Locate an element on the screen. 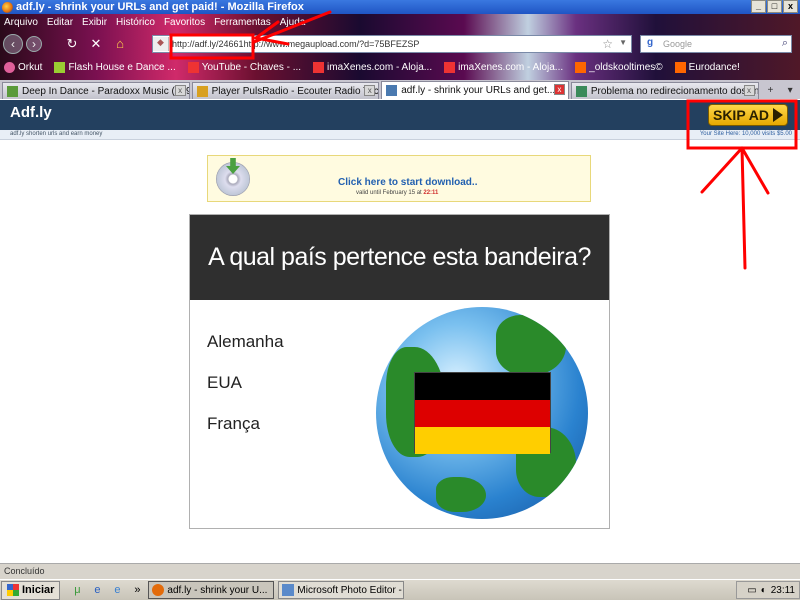 The width and height of the screenshot is (800, 600). quiz-option-alemanha: Alemanha is located at coordinates (245, 342).